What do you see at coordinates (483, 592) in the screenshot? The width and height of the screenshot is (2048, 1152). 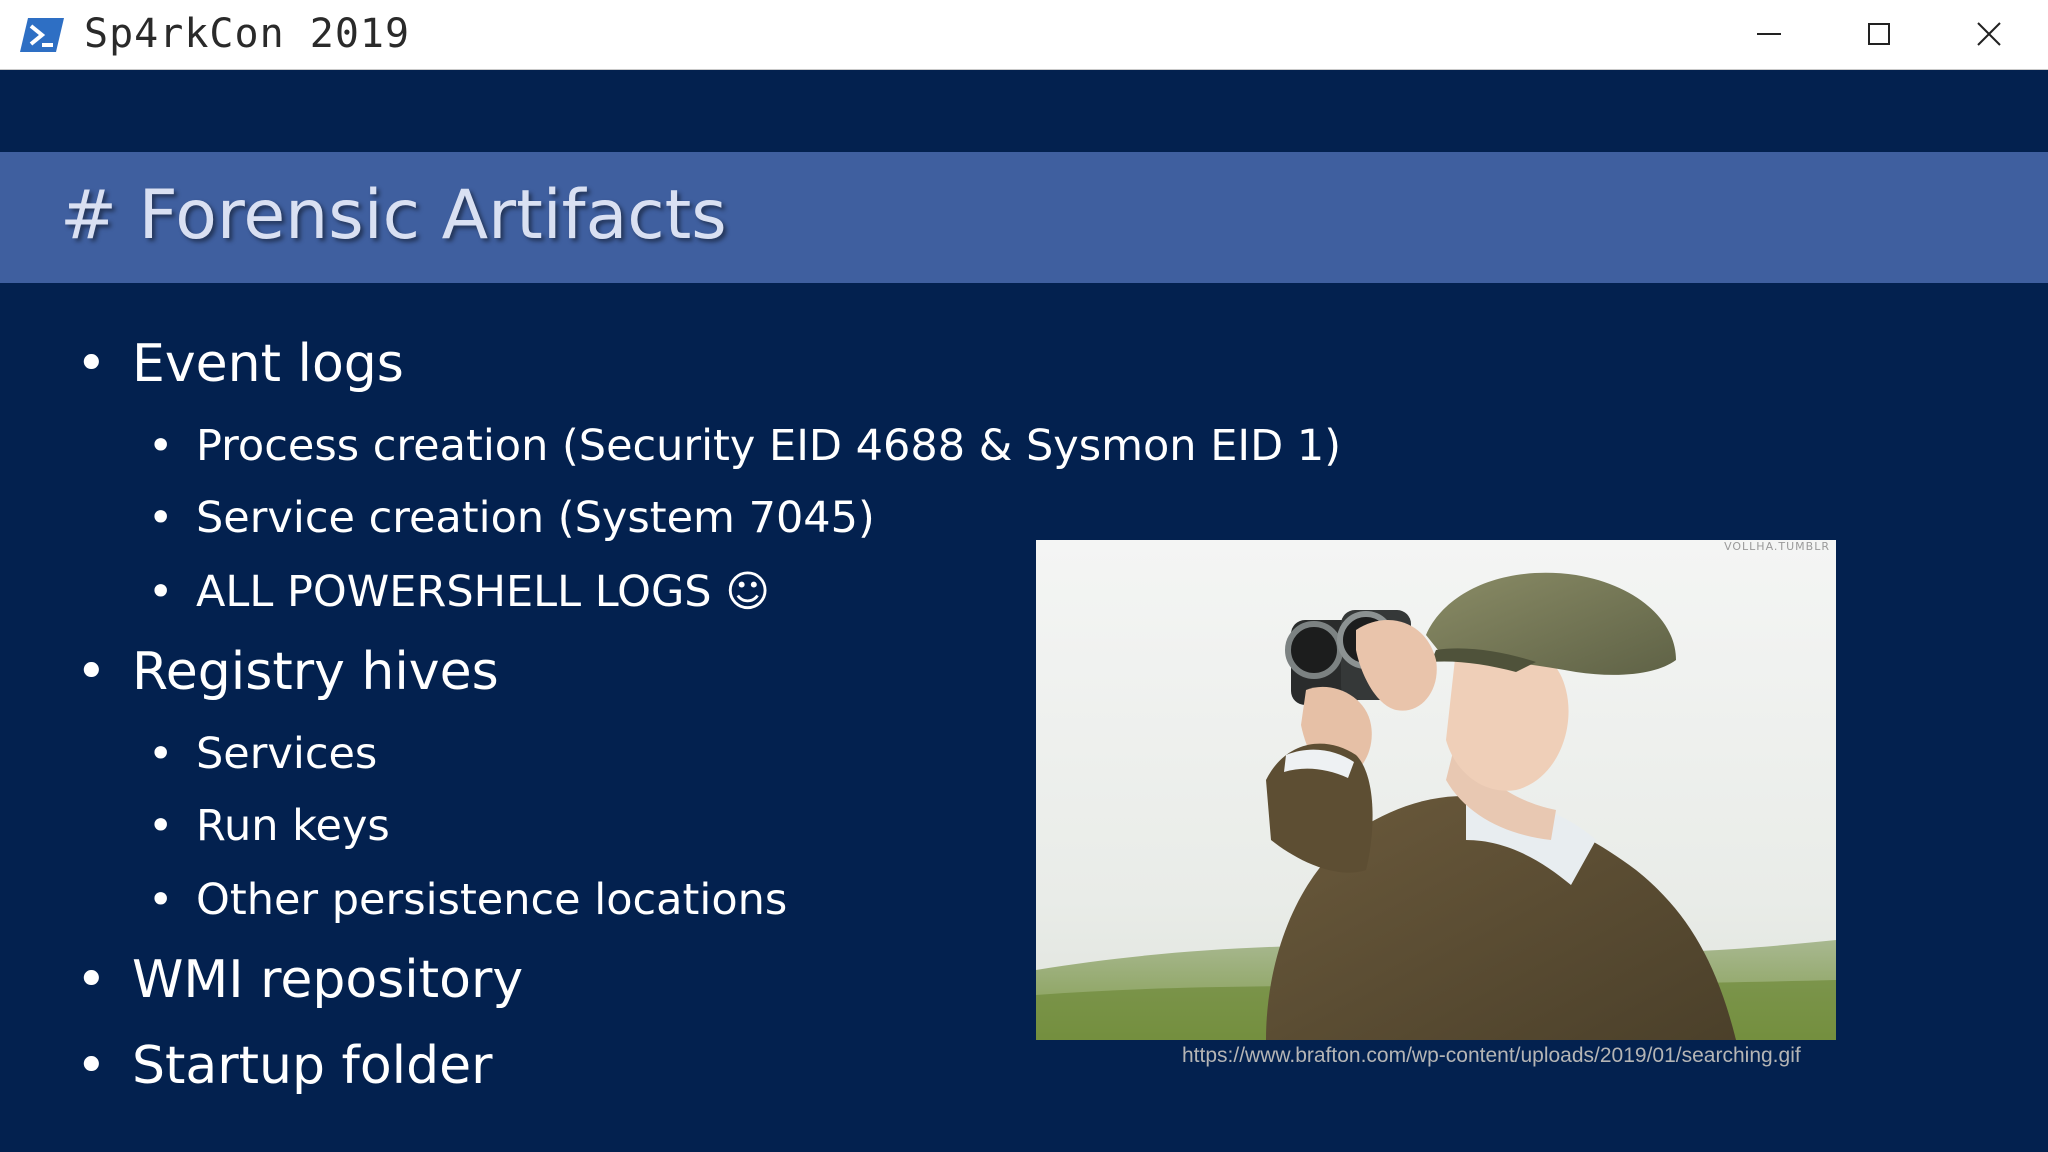 I see `sub-bullet-label: ALL POWERSHELL LOGS ☺` at bounding box center [483, 592].